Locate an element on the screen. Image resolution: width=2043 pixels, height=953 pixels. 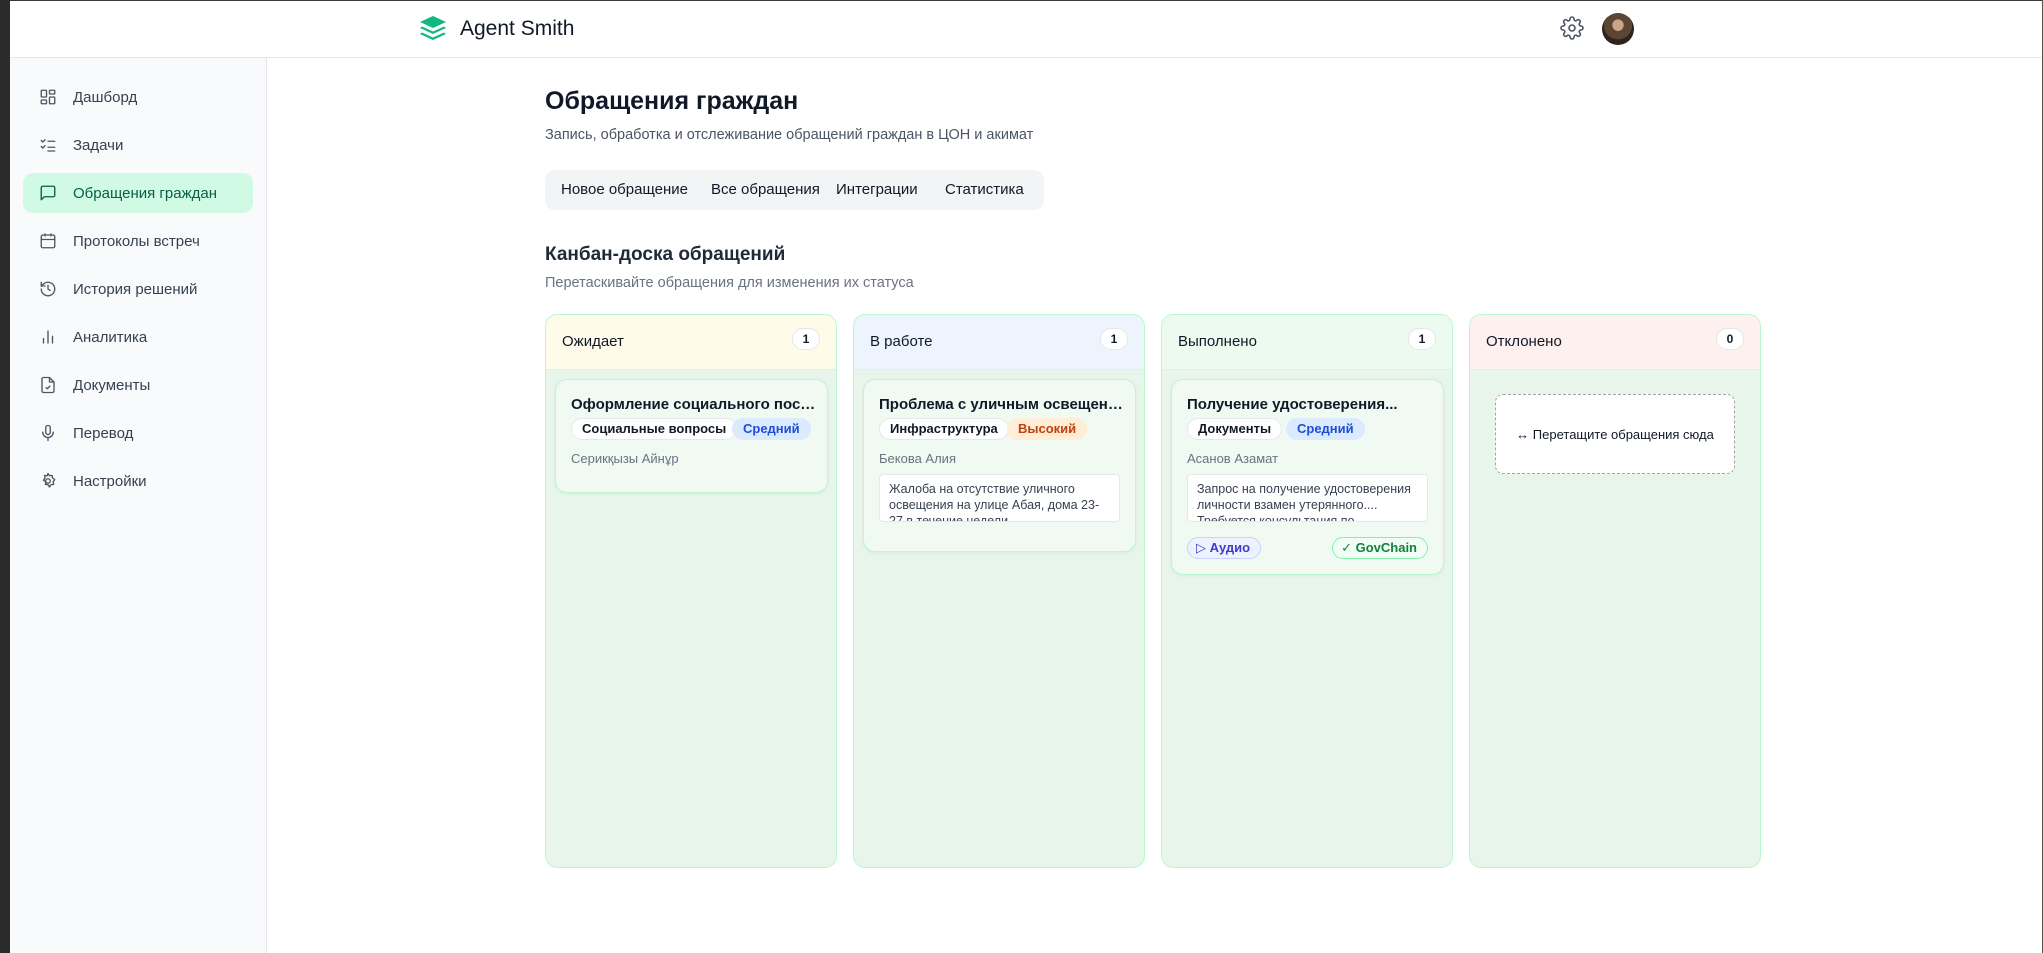
sidebar-item-tasks: Задачи is located at coordinates (138, 145).